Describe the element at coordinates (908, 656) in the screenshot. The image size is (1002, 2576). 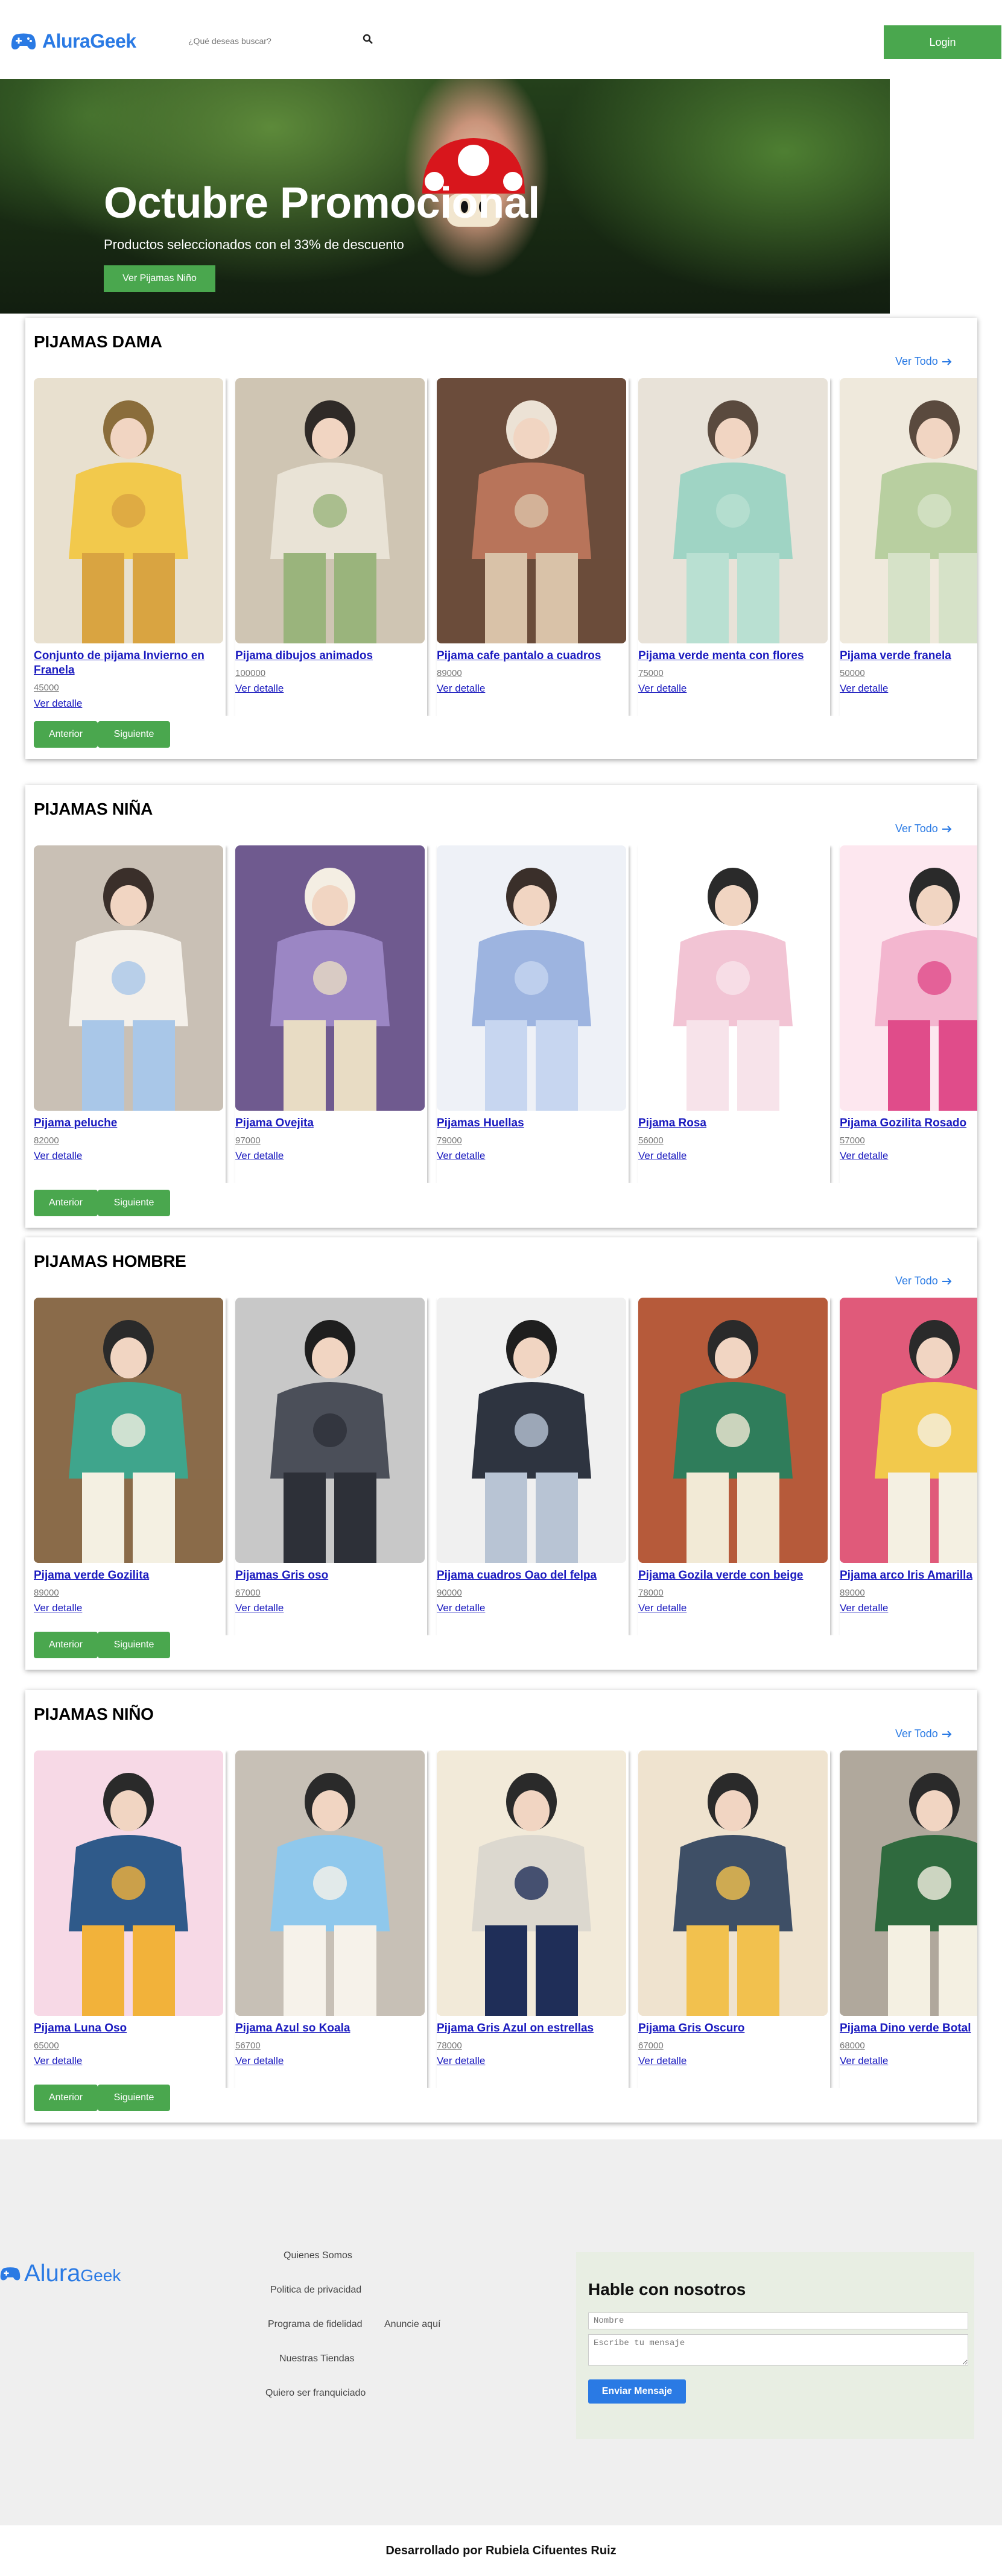
I see `product-name-link: Pijama verde franela` at that location.